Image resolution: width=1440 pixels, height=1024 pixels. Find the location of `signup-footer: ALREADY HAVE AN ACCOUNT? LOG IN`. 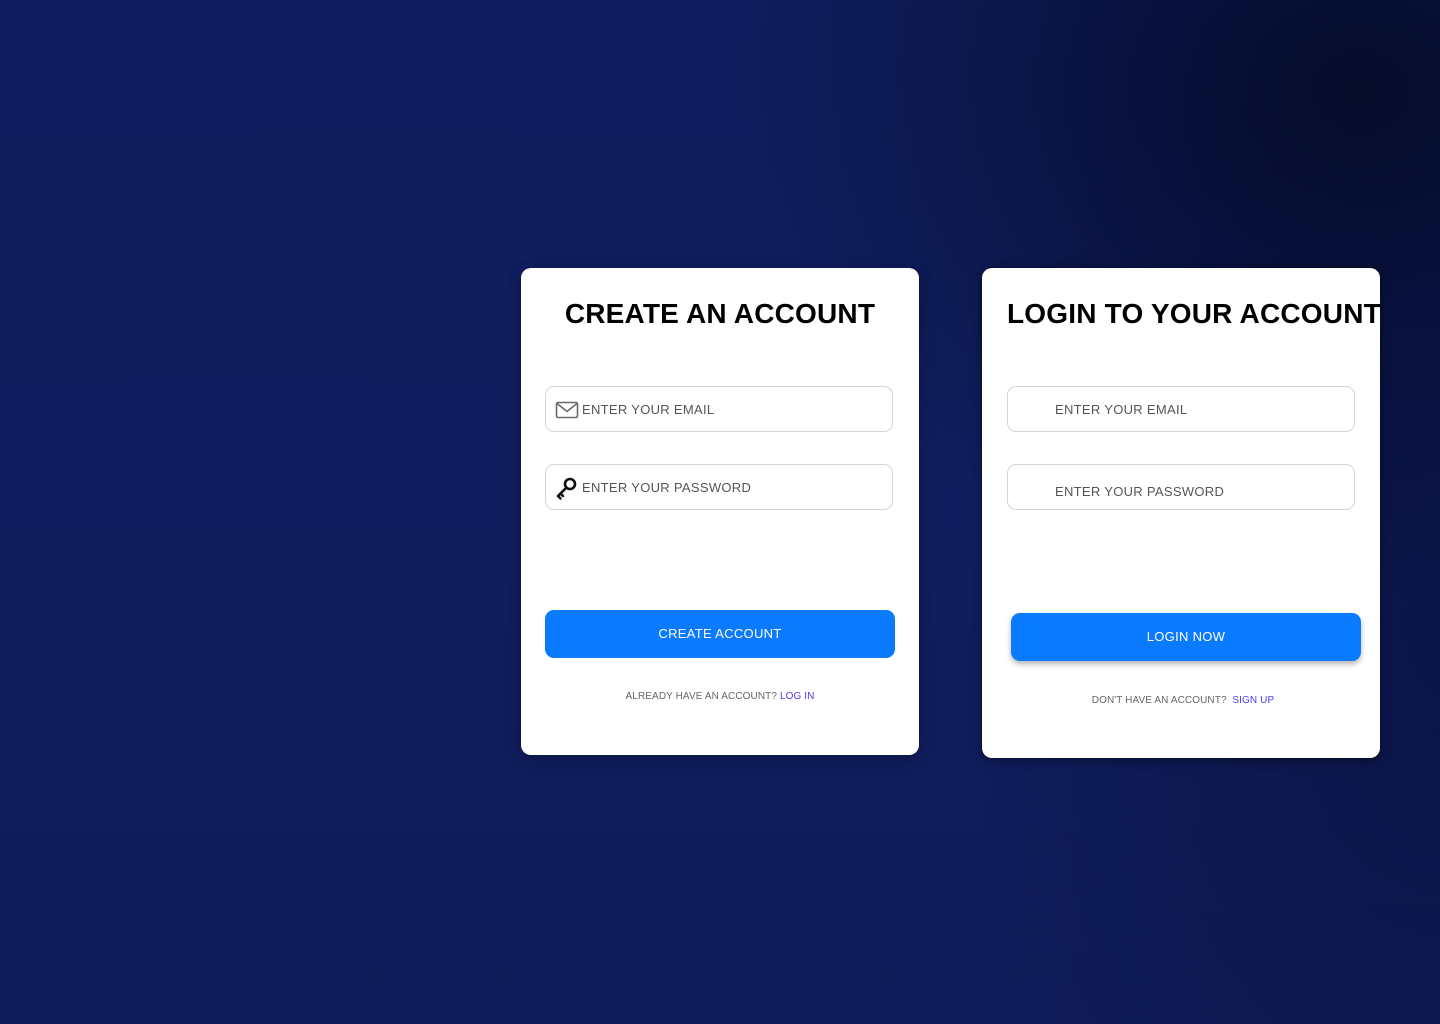

signup-footer: ALREADY HAVE AN ACCOUNT? LOG IN is located at coordinates (720, 696).